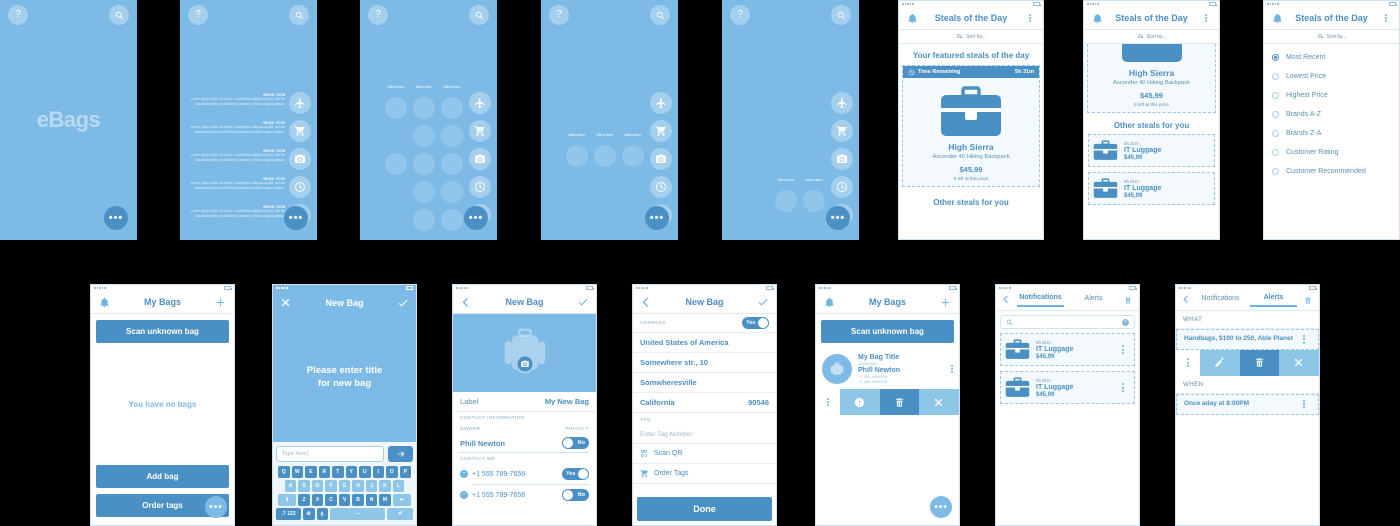 This screenshot has width=1400, height=526. What do you see at coordinates (309, 514) in the screenshot?
I see `settings-key: ⚙` at bounding box center [309, 514].